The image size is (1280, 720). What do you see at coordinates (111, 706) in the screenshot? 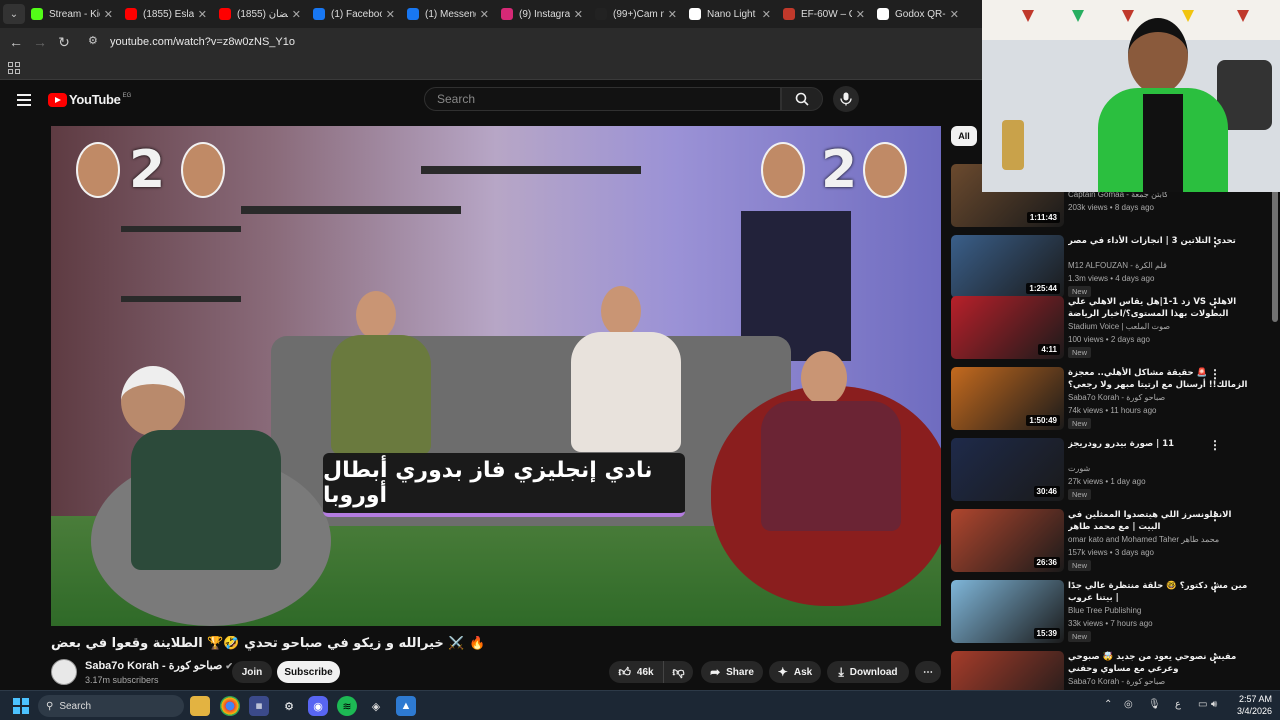
I see `taskbar-search: ⚲ Search` at bounding box center [111, 706].